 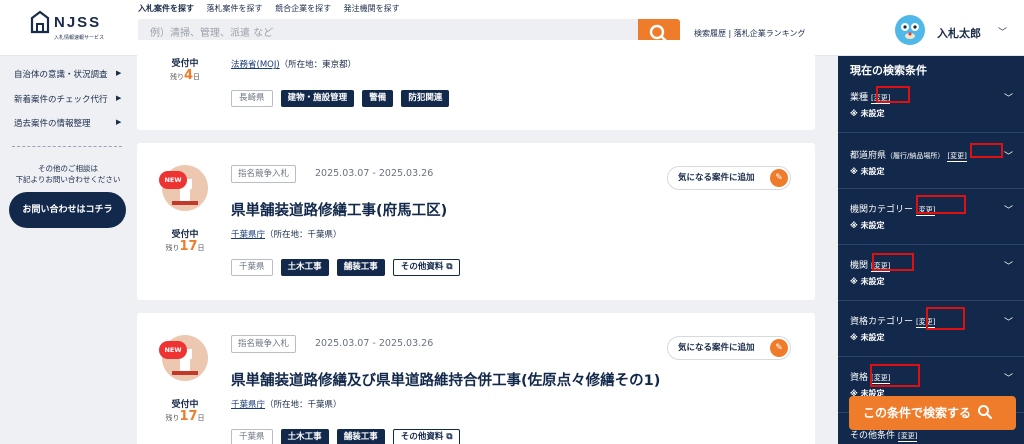 I want to click on condition-prefecture: 都道府県（履行/納品場所） [変更] ※ 未設定 ﹀, so click(x=931, y=160).